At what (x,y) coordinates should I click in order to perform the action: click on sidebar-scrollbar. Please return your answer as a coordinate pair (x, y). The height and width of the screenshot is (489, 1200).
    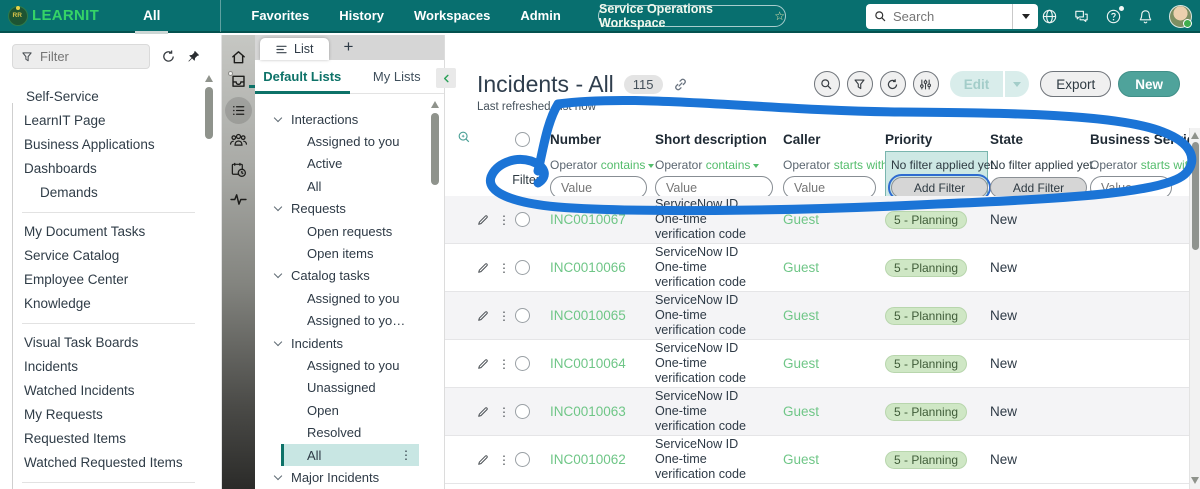
    Looking at the image, I should click on (209, 107).